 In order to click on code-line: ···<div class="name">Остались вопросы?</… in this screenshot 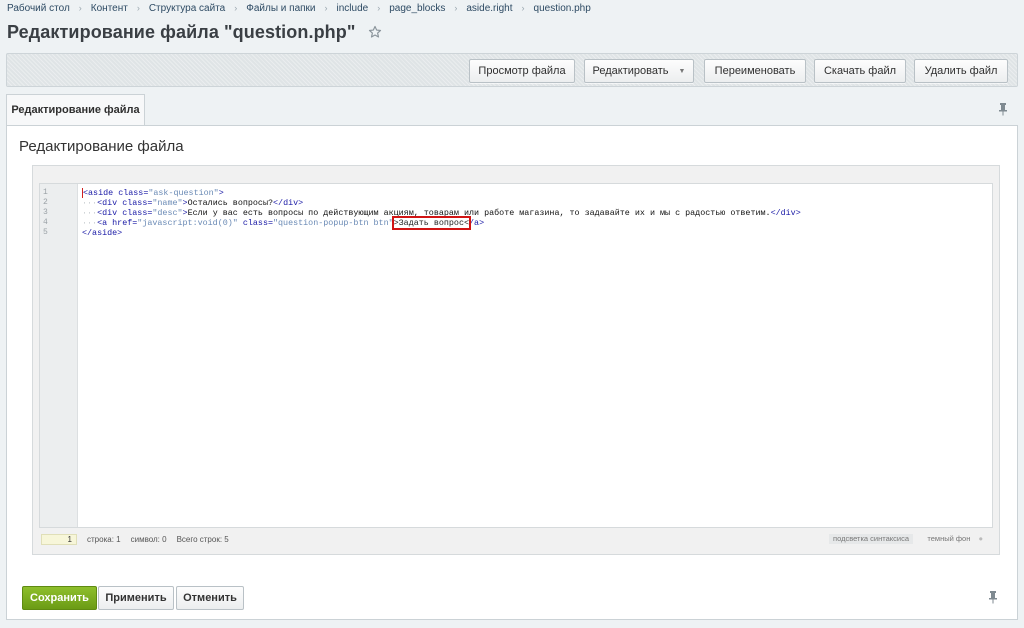, I will do `click(441, 203)`.